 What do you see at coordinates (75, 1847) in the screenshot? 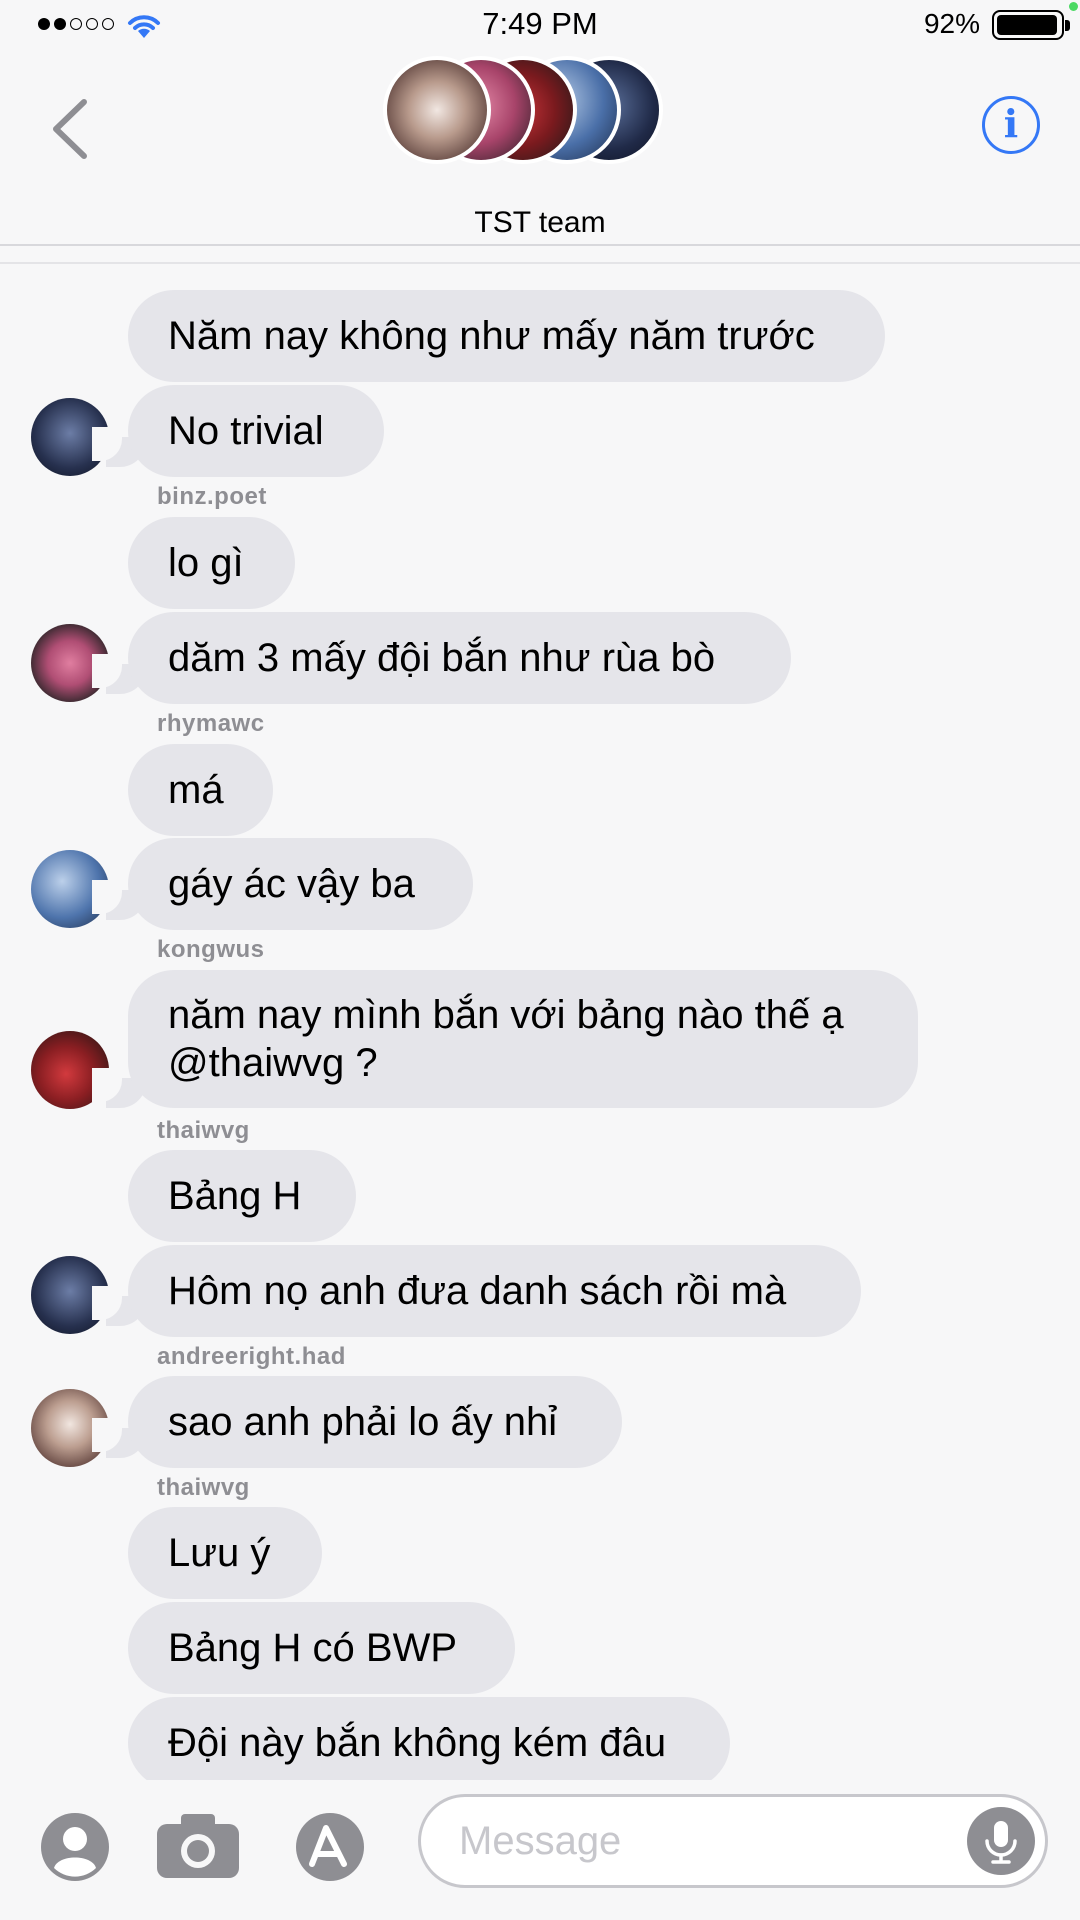
I see `contact-icon` at bounding box center [75, 1847].